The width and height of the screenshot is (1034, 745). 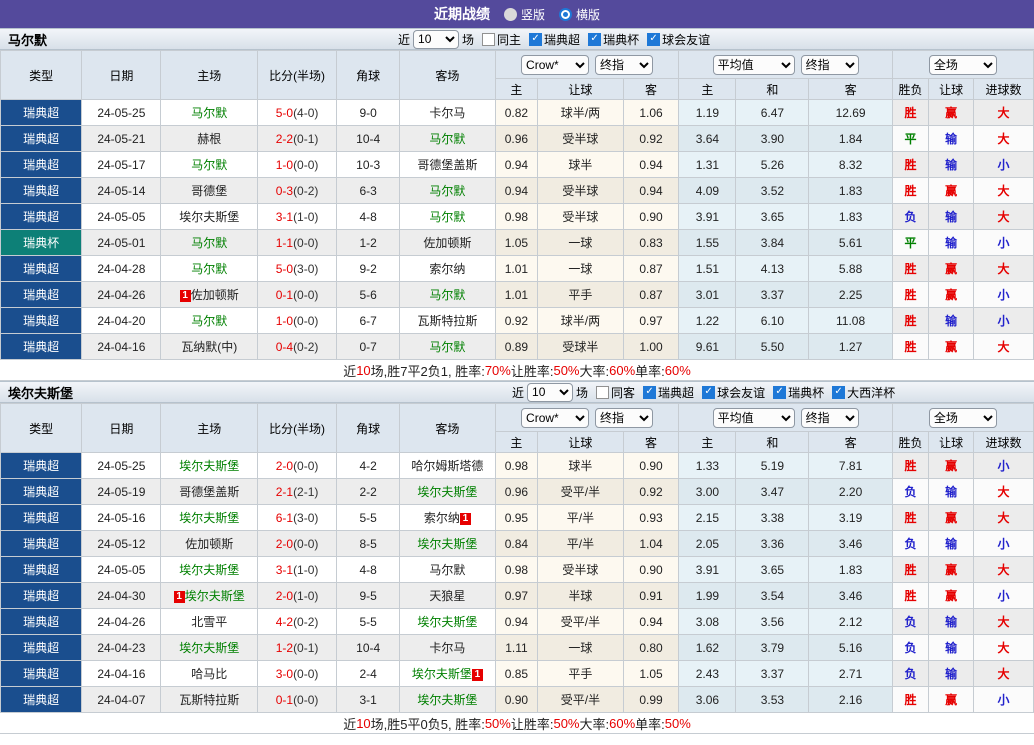 I want to click on layout-radio-horizontal: 横版, so click(x=579, y=14).